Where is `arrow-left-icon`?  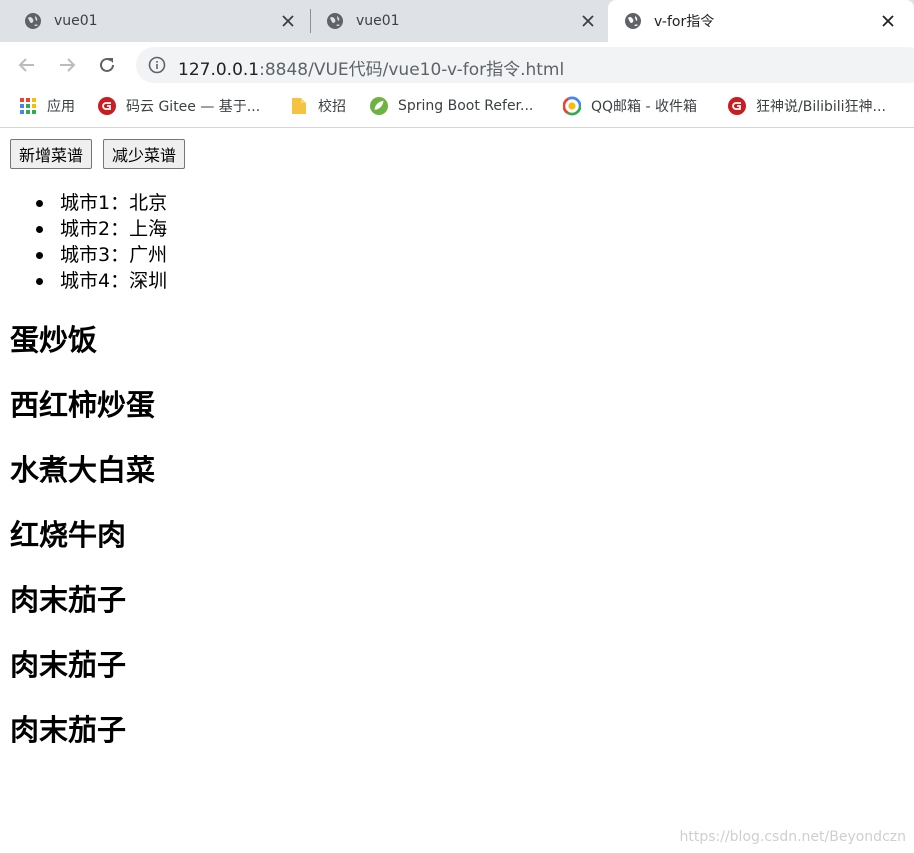
arrow-left-icon is located at coordinates (26, 65).